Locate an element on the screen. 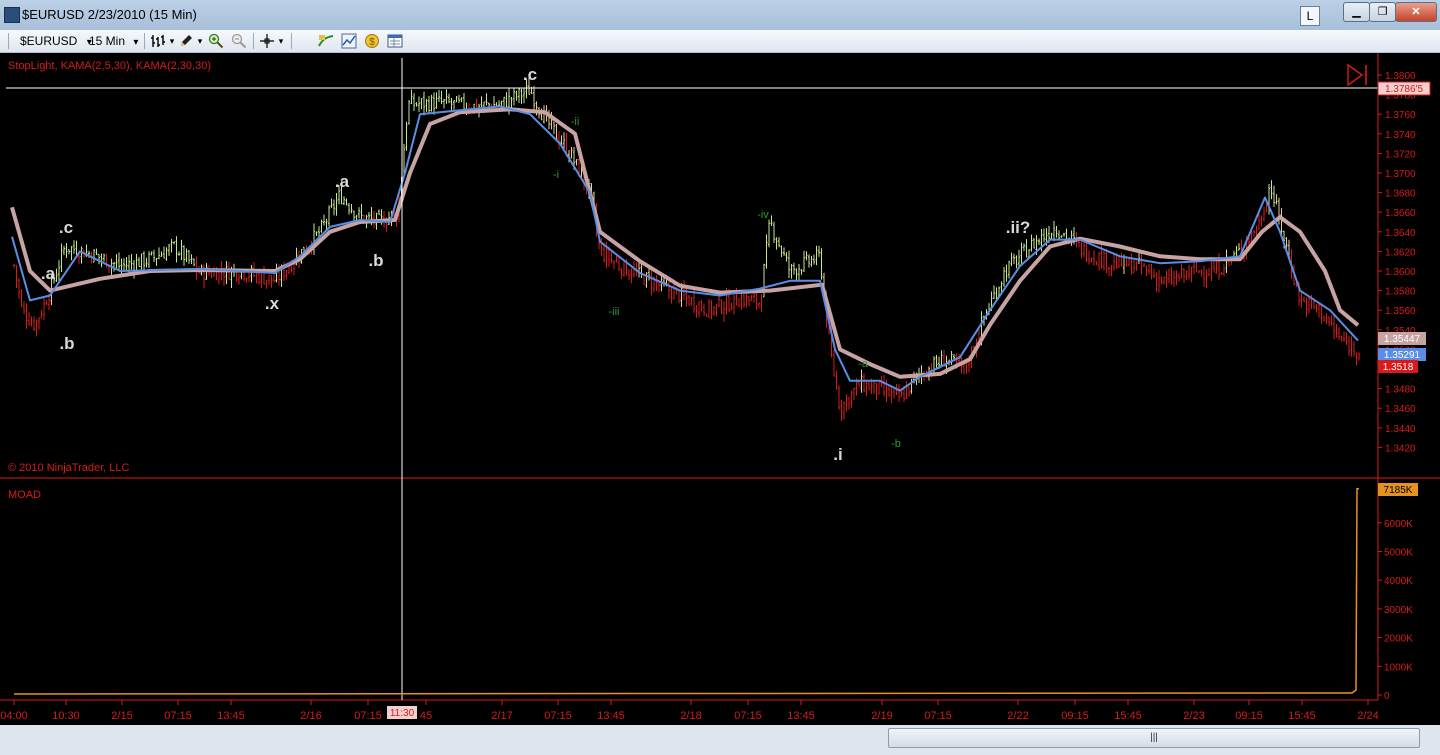 The width and height of the screenshot is (1440, 755). crosshair-price-marker: 1.3786'5 is located at coordinates (1404, 88).